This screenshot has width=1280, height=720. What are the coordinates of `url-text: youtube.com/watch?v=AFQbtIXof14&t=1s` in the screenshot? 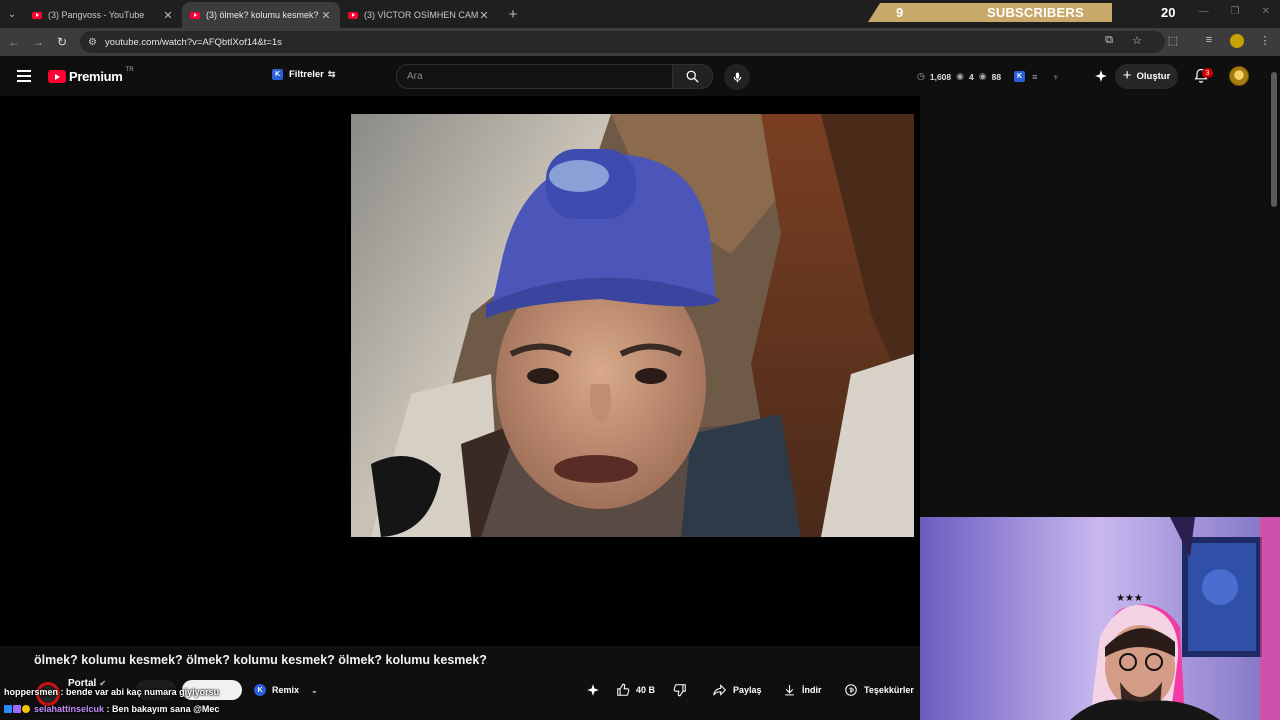 It's located at (193, 42).